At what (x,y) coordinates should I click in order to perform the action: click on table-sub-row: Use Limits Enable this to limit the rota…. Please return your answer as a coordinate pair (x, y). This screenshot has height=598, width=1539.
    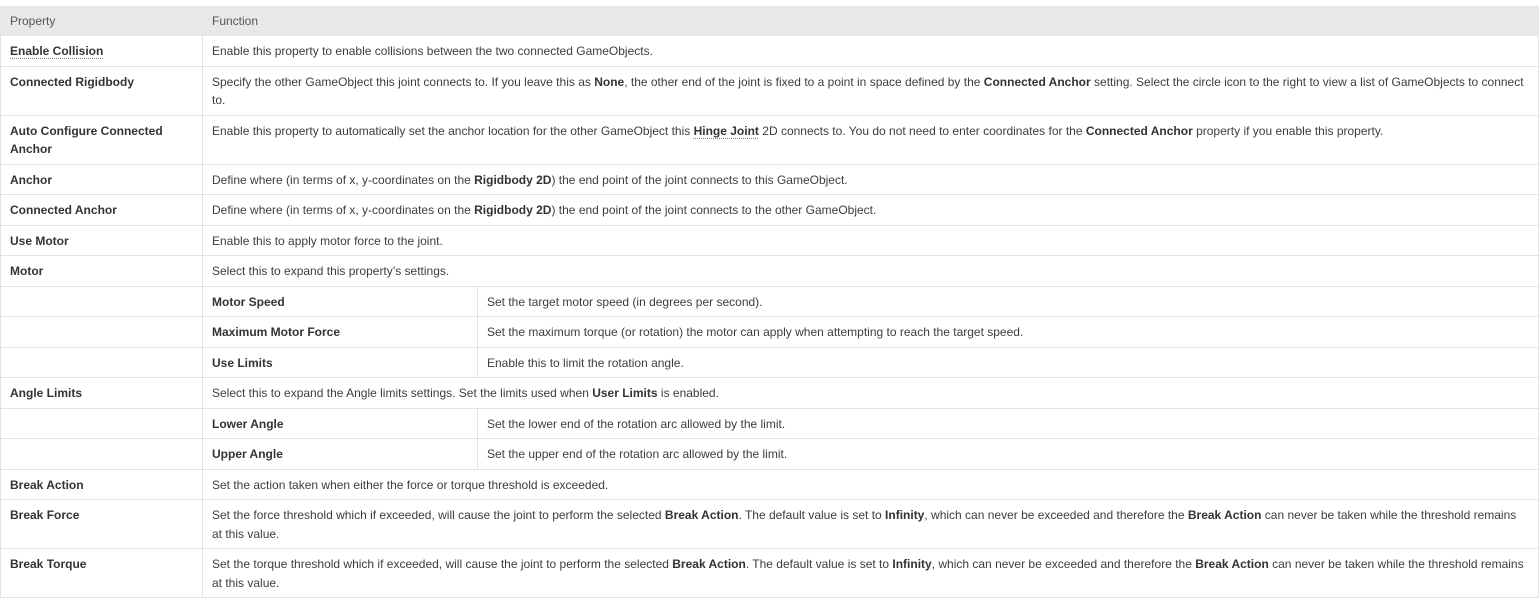
    Looking at the image, I should click on (769, 362).